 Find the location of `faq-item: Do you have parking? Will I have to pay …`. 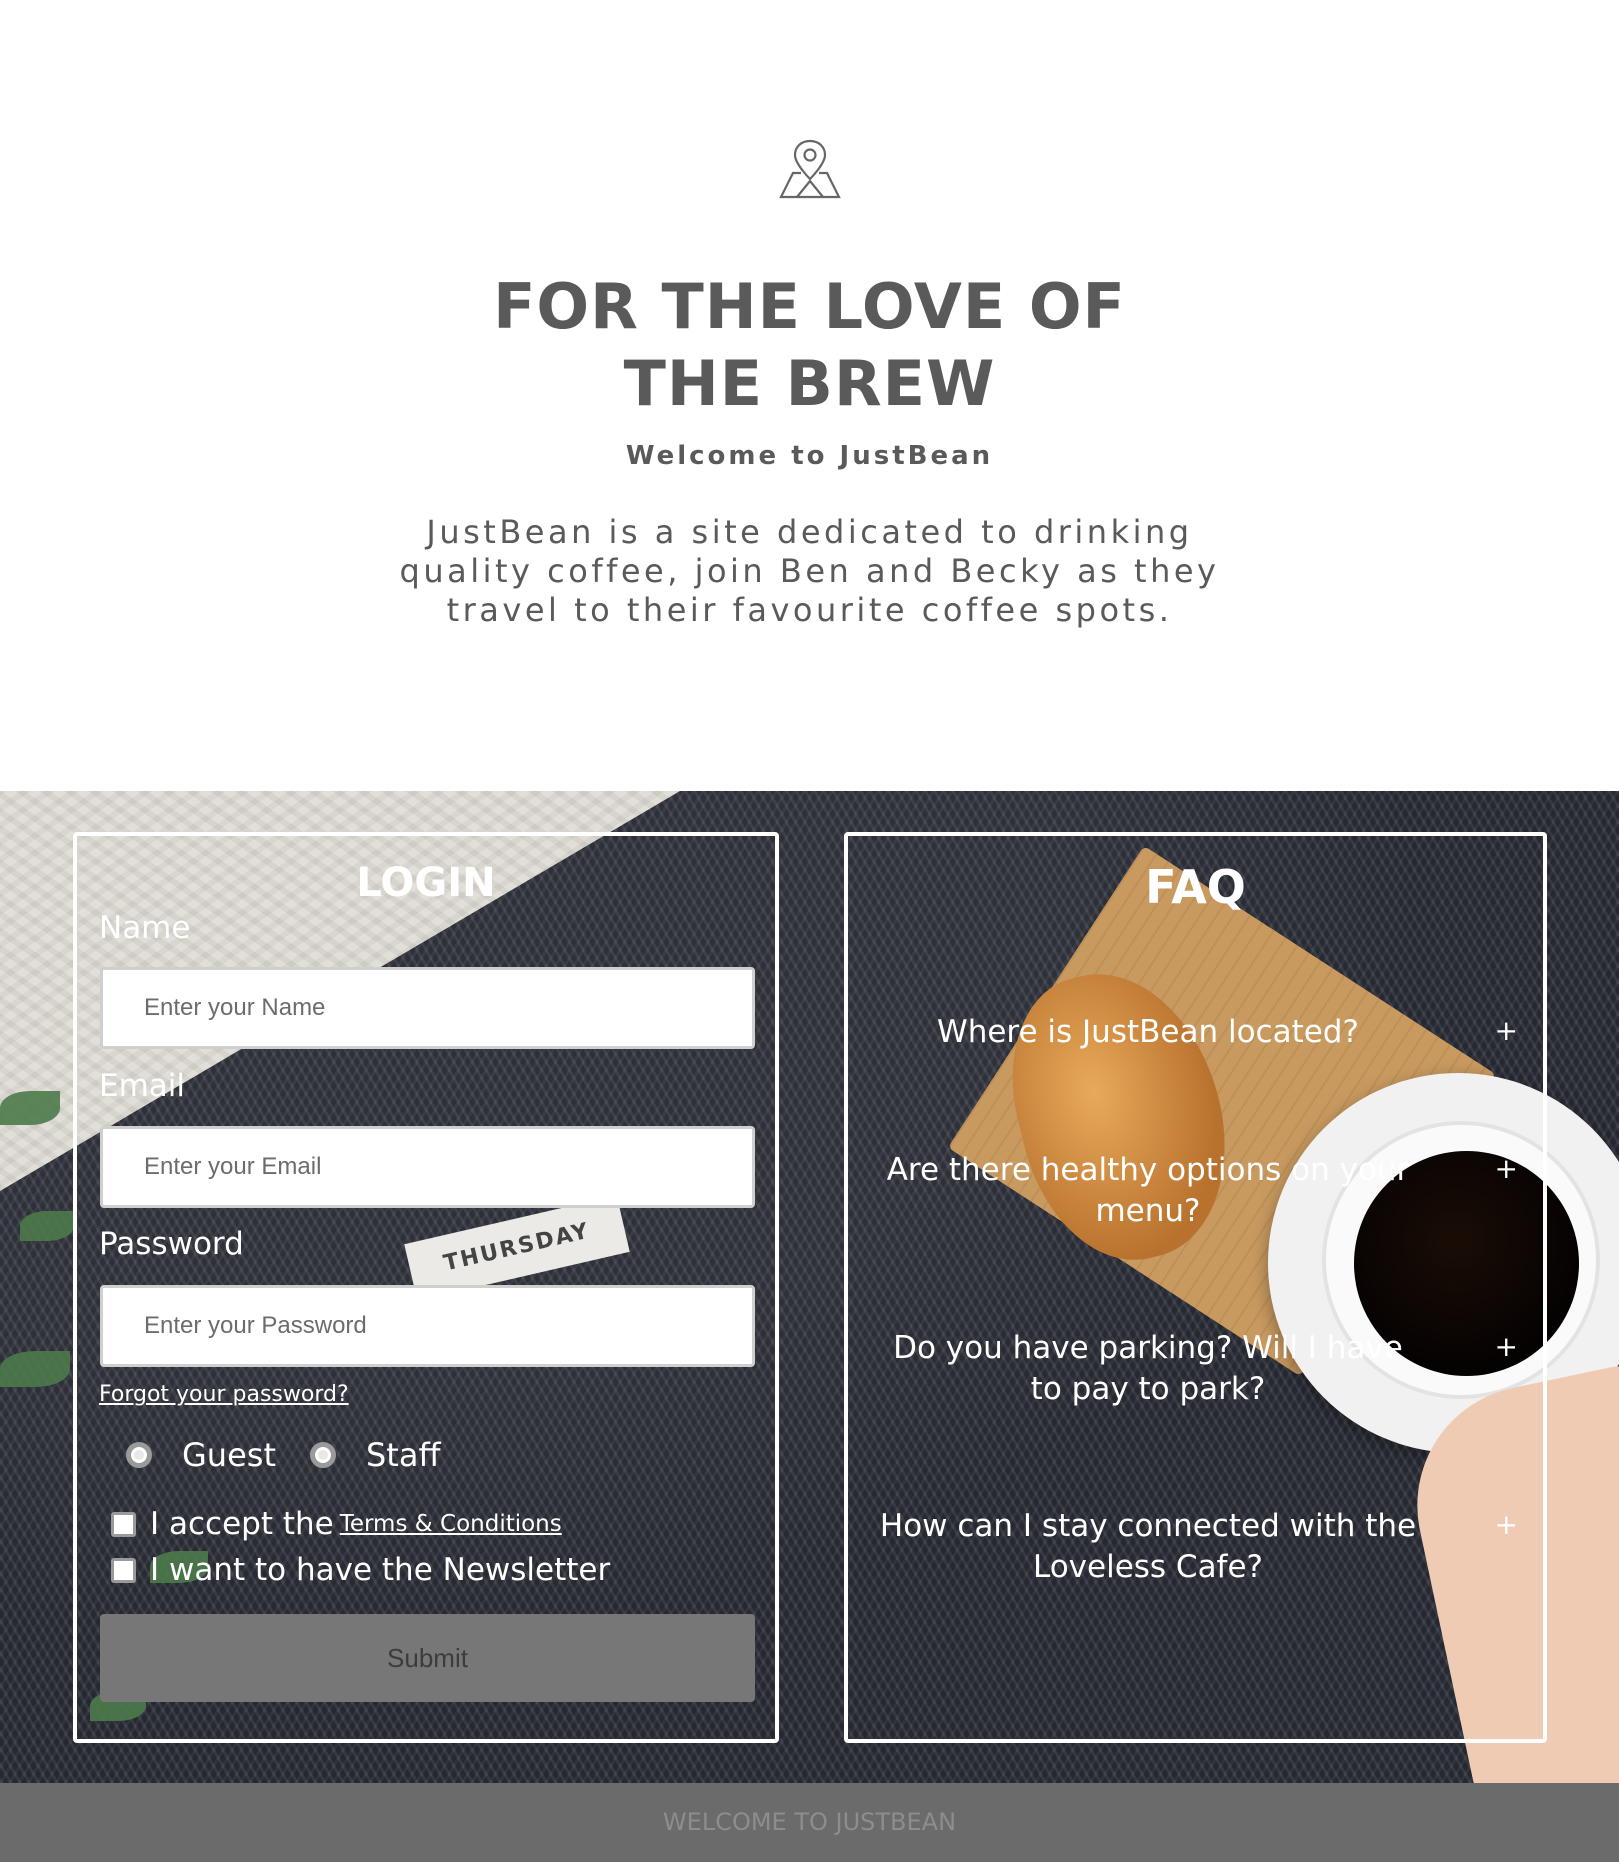

faq-item: Do you have parking? Will I have to pay … is located at coordinates (1198, 1369).